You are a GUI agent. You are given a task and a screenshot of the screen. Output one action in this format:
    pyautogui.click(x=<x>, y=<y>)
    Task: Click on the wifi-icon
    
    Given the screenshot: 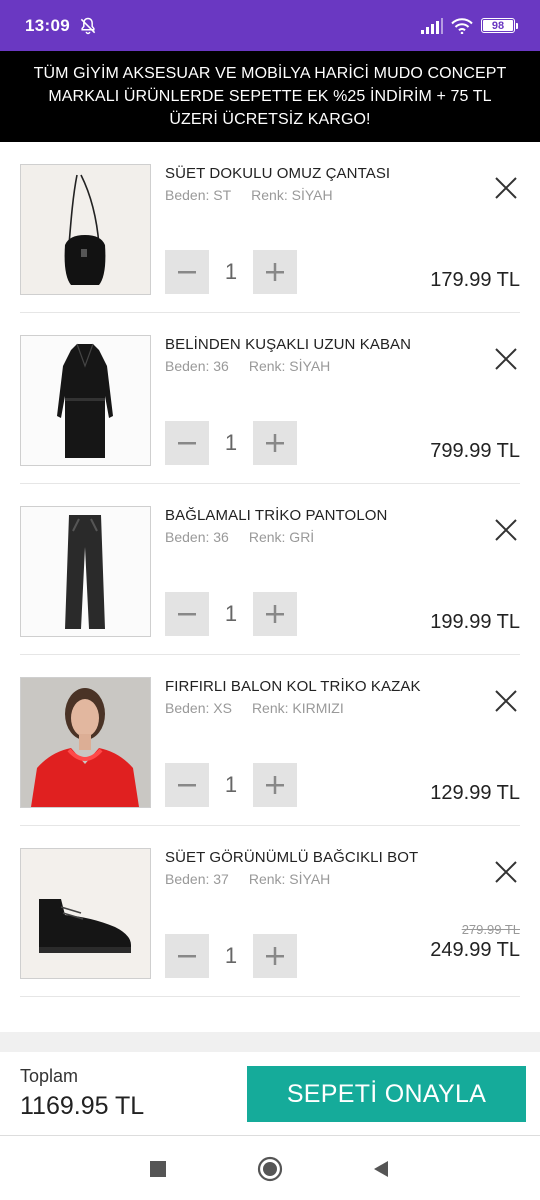 What is the action you would take?
    pyautogui.click(x=462, y=25)
    